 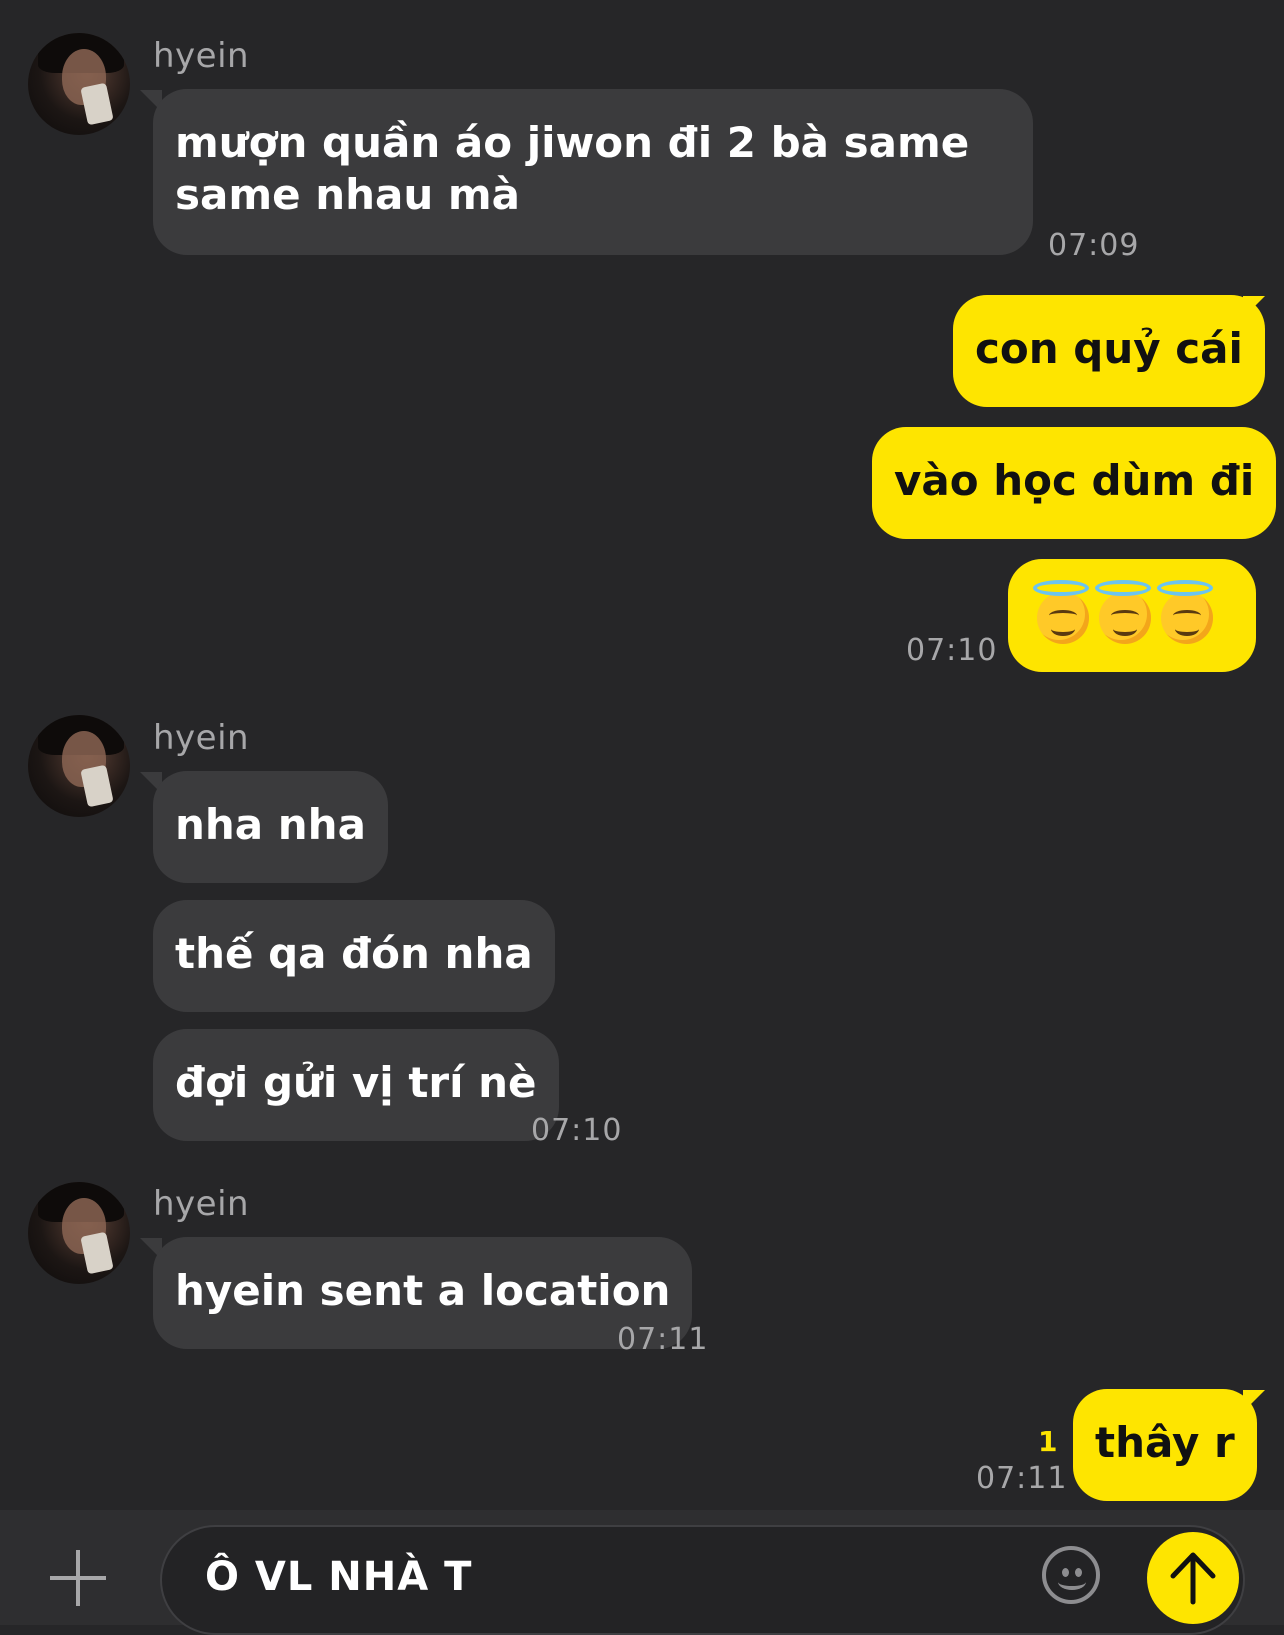 I want to click on message-bubble-incoming: thế qa đón nha, so click(x=354, y=956).